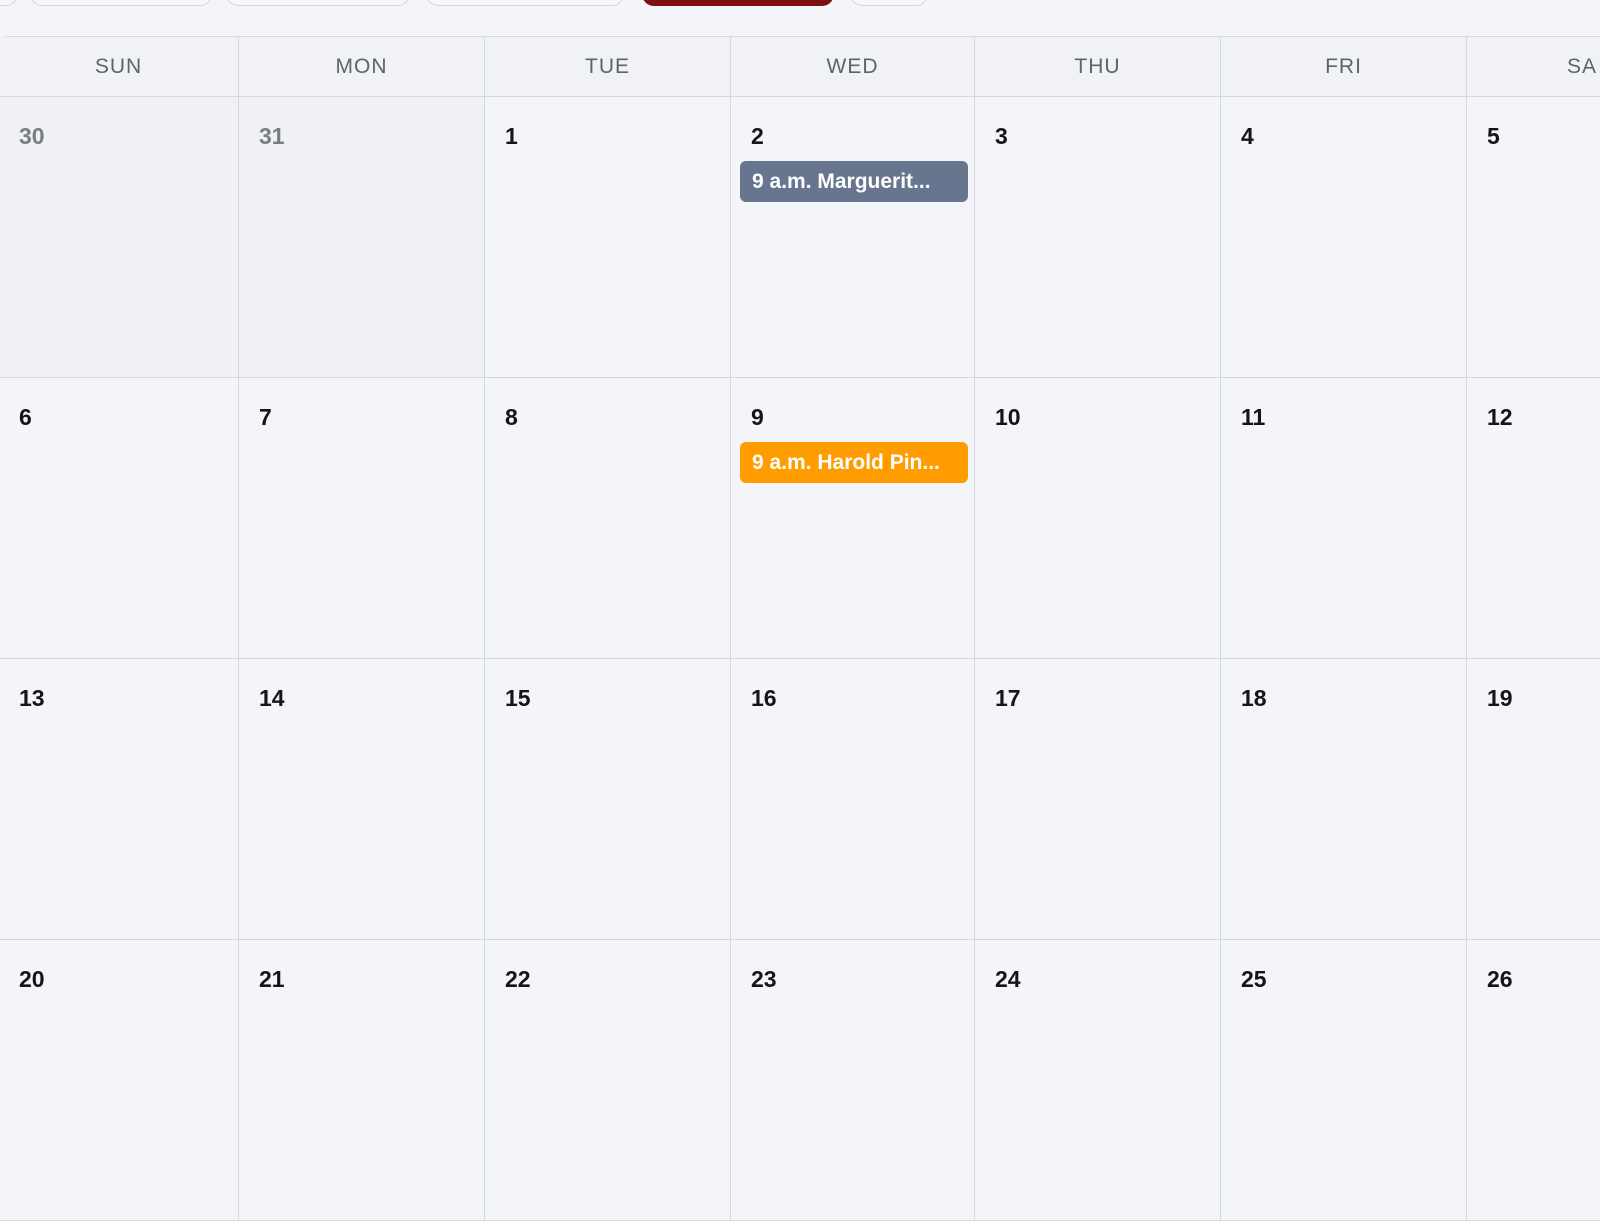  What do you see at coordinates (518, 979) in the screenshot?
I see `day-number: 22` at bounding box center [518, 979].